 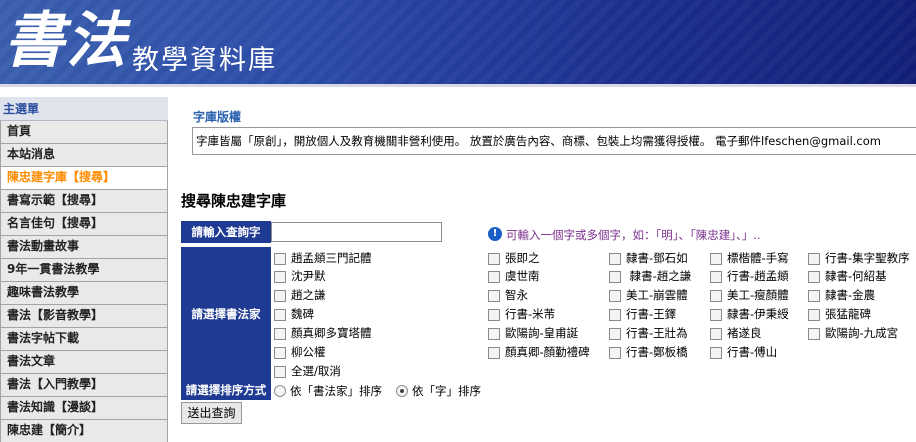 I want to click on artist-option-label: 沈尹默, so click(x=308, y=276).